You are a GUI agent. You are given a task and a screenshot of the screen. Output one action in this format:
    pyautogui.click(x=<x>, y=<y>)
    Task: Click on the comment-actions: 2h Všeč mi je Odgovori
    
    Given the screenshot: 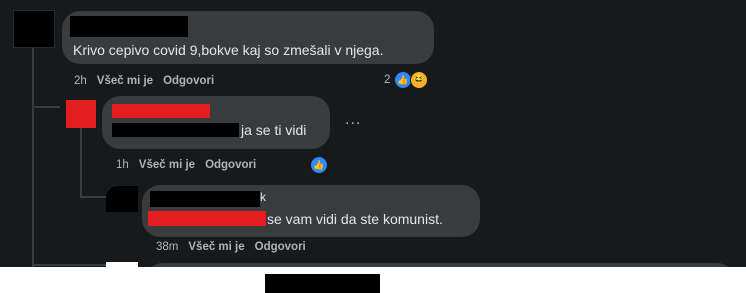 What is the action you would take?
    pyautogui.click(x=144, y=81)
    